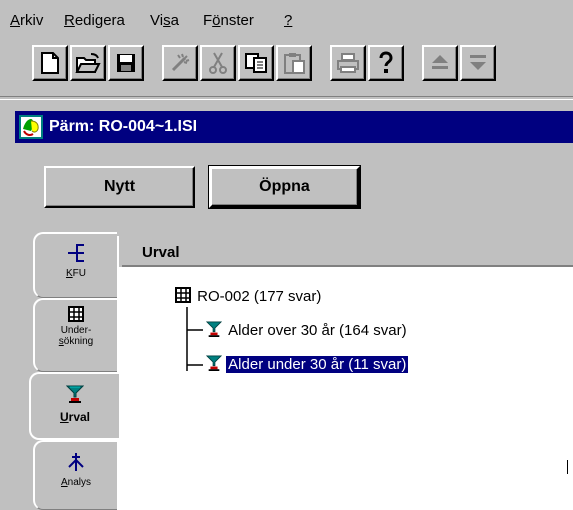 The image size is (573, 510). I want to click on arrow-down-icon, so click(478, 62).